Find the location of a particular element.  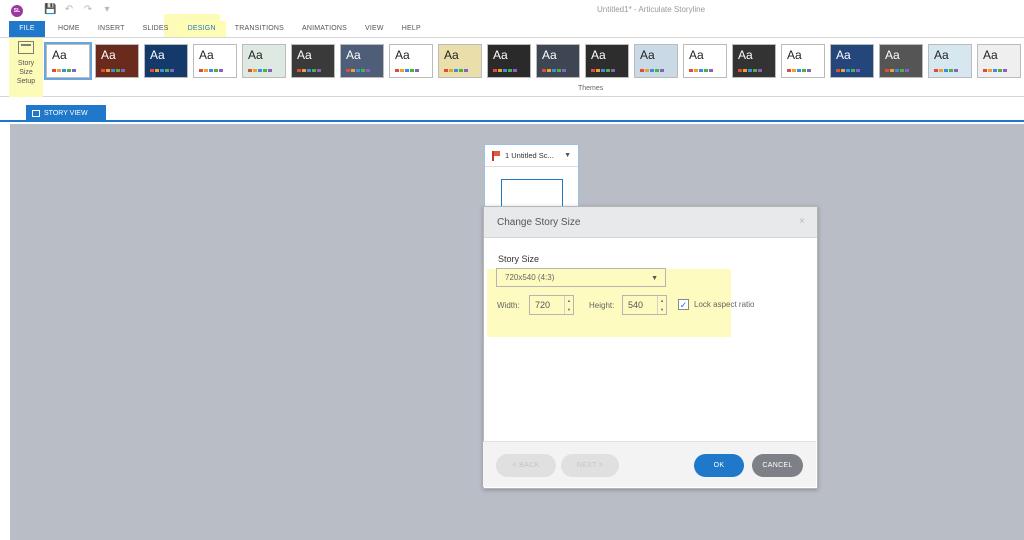

scene-card: 1 Untitled Sc... ▼ is located at coordinates (531, 176).